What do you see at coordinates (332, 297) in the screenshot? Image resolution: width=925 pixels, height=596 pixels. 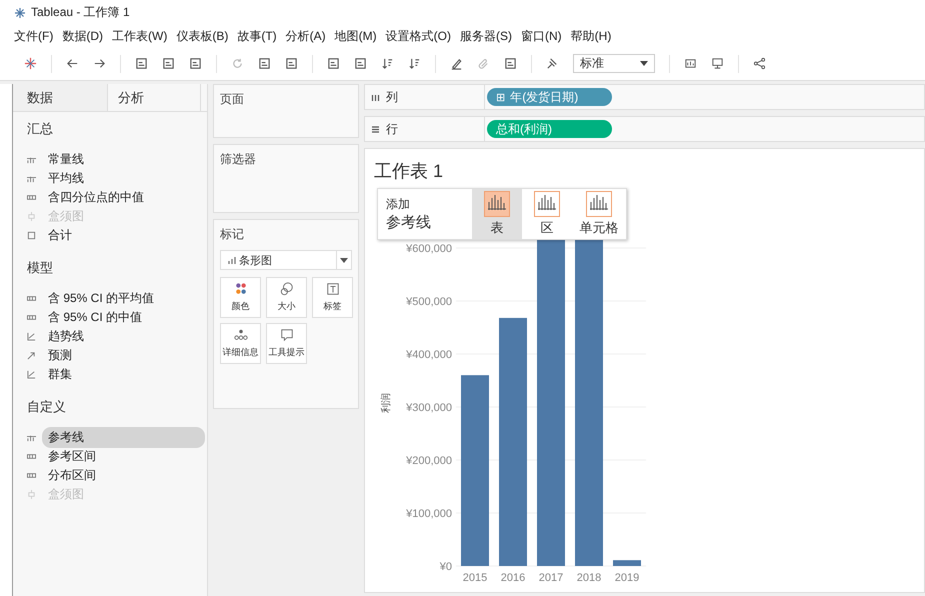 I see `marks-button: 标签` at bounding box center [332, 297].